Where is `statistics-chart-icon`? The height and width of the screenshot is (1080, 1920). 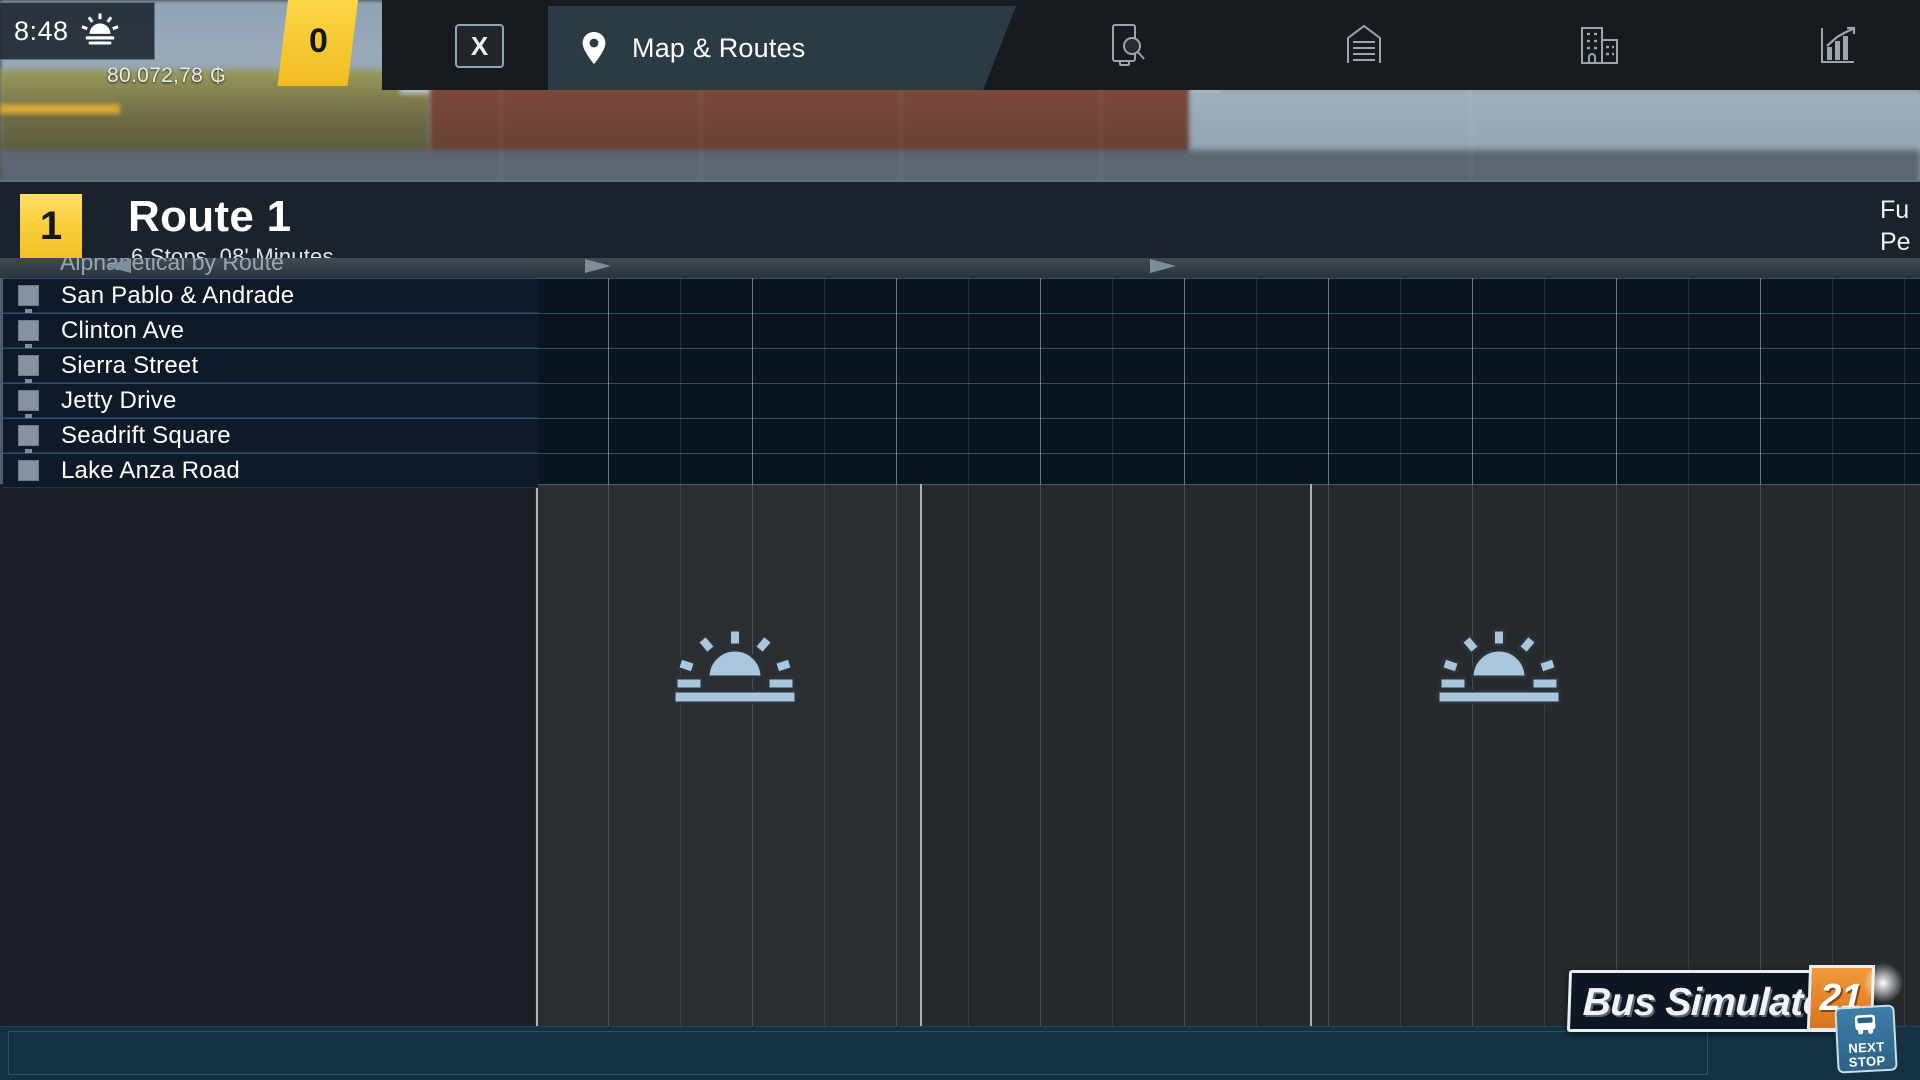 statistics-chart-icon is located at coordinates (1838, 47).